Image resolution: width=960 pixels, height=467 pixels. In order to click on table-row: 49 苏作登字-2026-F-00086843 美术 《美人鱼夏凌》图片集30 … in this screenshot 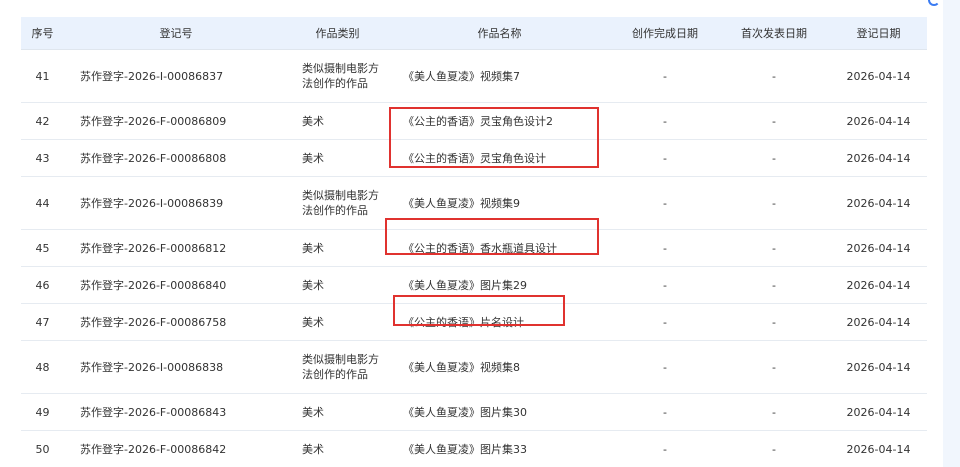, I will do `click(474, 412)`.